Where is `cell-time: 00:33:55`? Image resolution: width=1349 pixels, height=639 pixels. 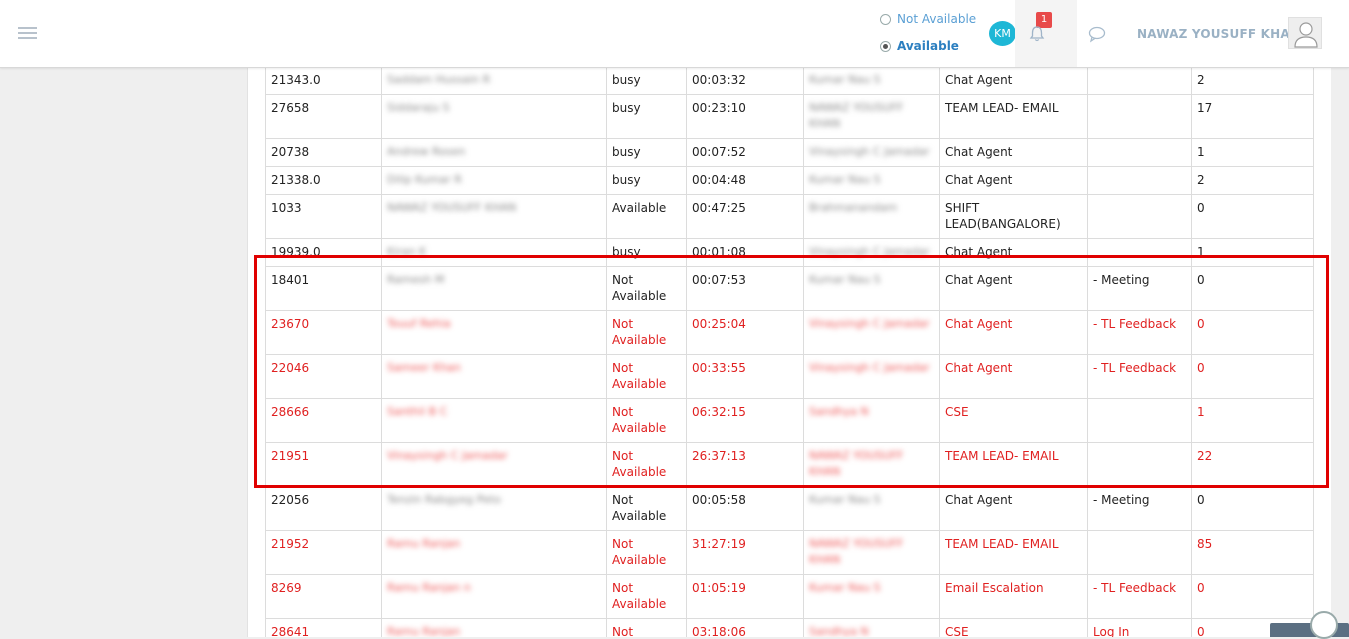 cell-time: 00:33:55 is located at coordinates (745, 376).